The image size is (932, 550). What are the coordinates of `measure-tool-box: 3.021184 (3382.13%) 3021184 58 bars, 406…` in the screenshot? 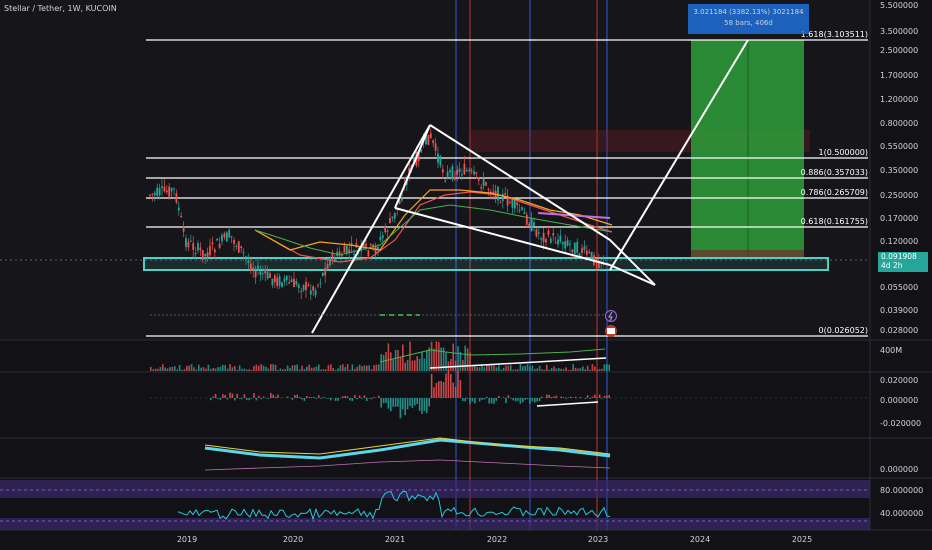 It's located at (748, 19).